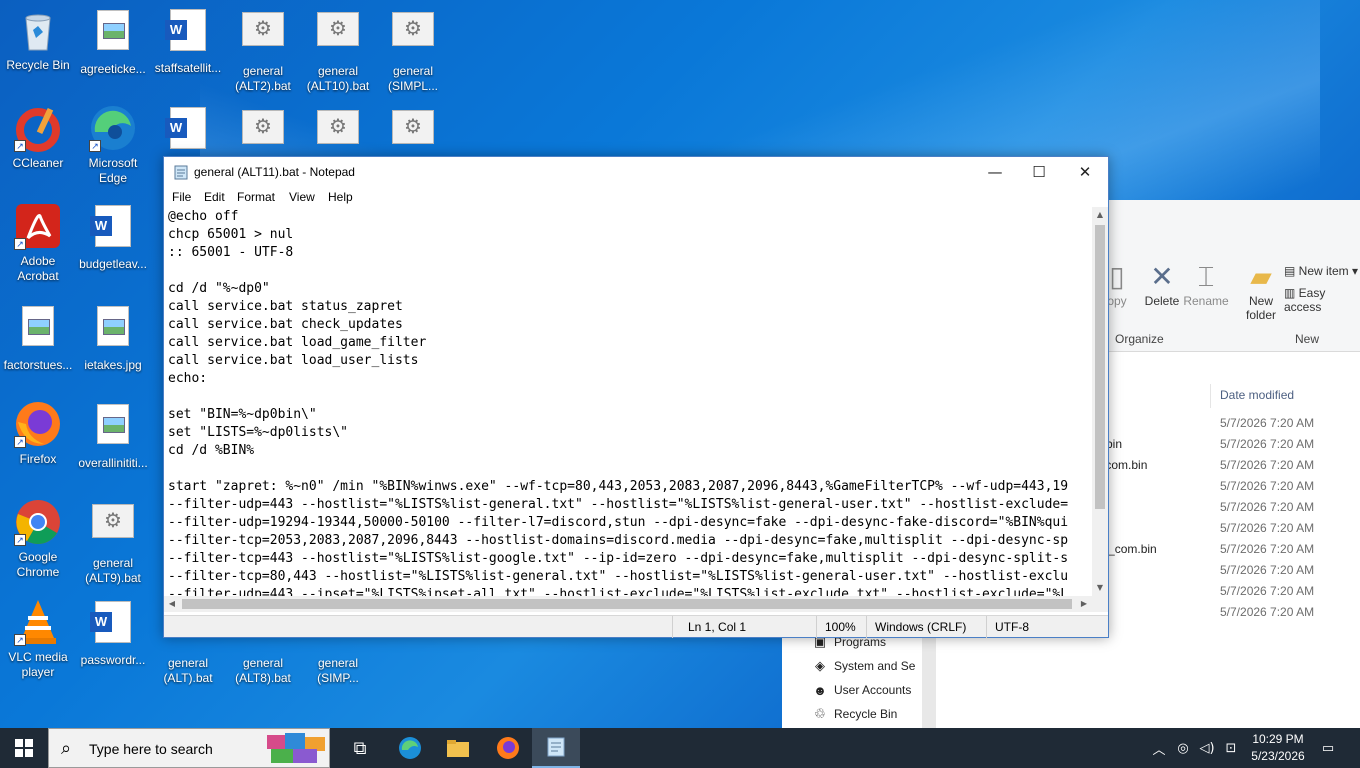  I want to click on file-row: in5/7/2026 7:20 AM, so click(1226, 510).